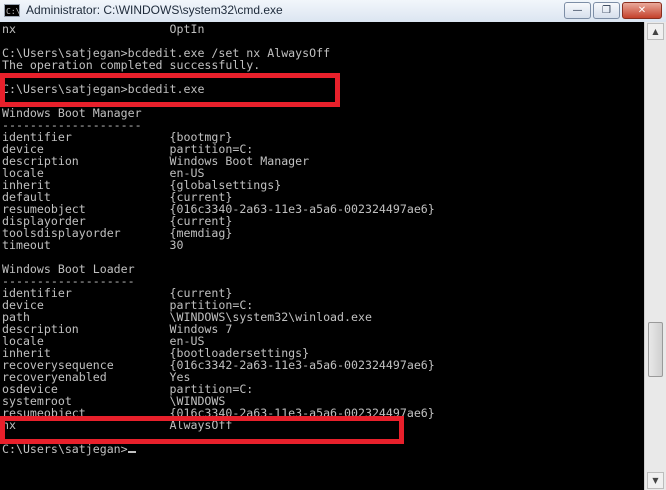 The image size is (666, 490). I want to click on window-controls: — ❐ ✕, so click(612, 11).